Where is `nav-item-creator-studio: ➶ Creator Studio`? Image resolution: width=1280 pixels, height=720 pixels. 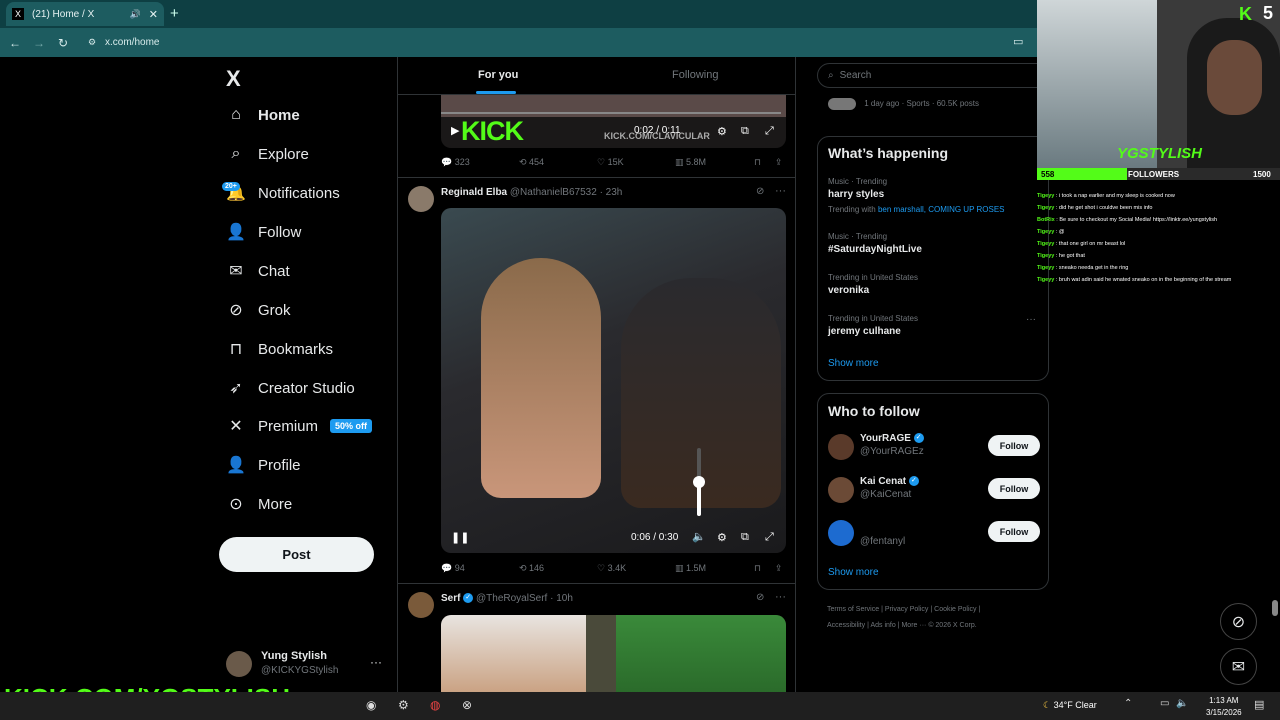 nav-item-creator-studio: ➶ Creator Studio is located at coordinates (290, 388).